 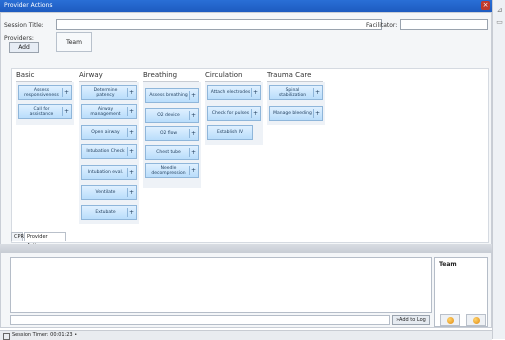 What do you see at coordinates (498, 169) in the screenshot?
I see `right-toolbar: ⊿ ▭` at bounding box center [498, 169].